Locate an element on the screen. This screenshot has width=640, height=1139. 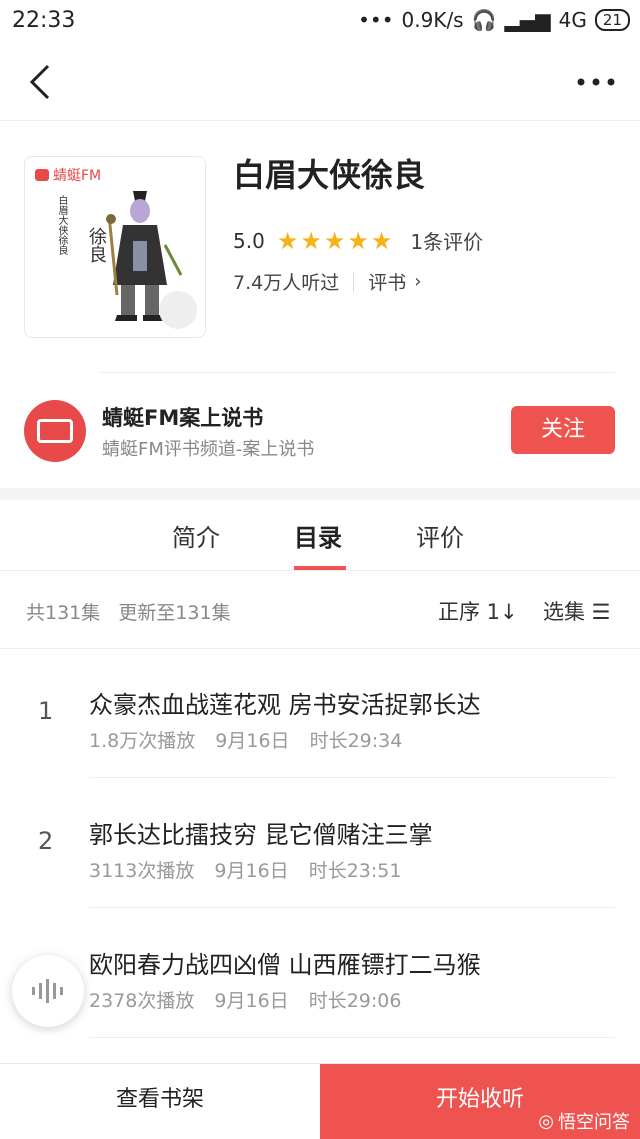
episode-total: 共131集 is located at coordinates (63, 613).